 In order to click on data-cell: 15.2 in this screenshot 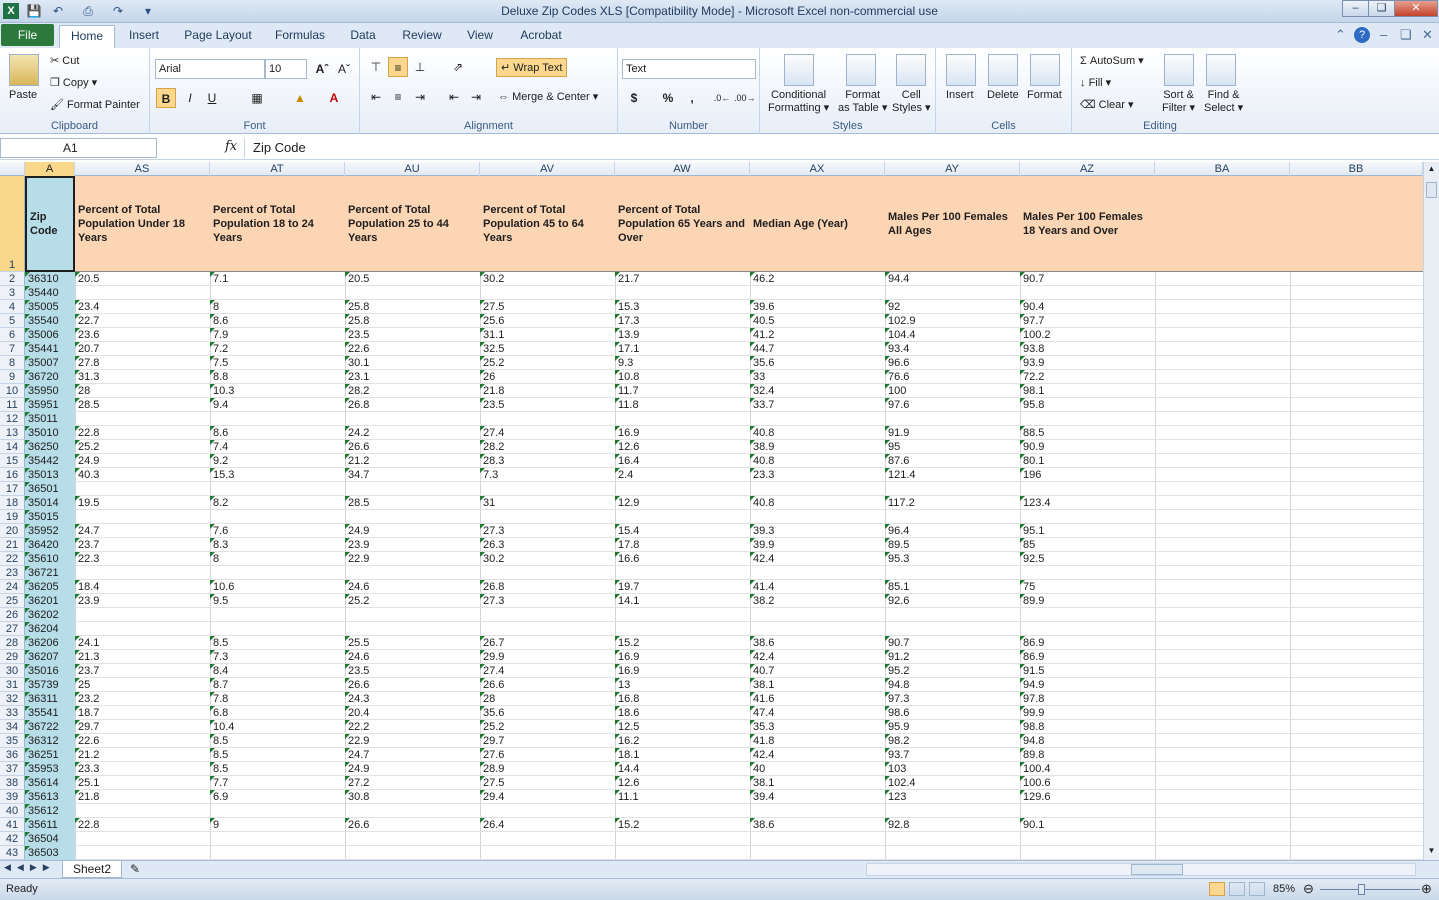, I will do `click(682, 643)`.